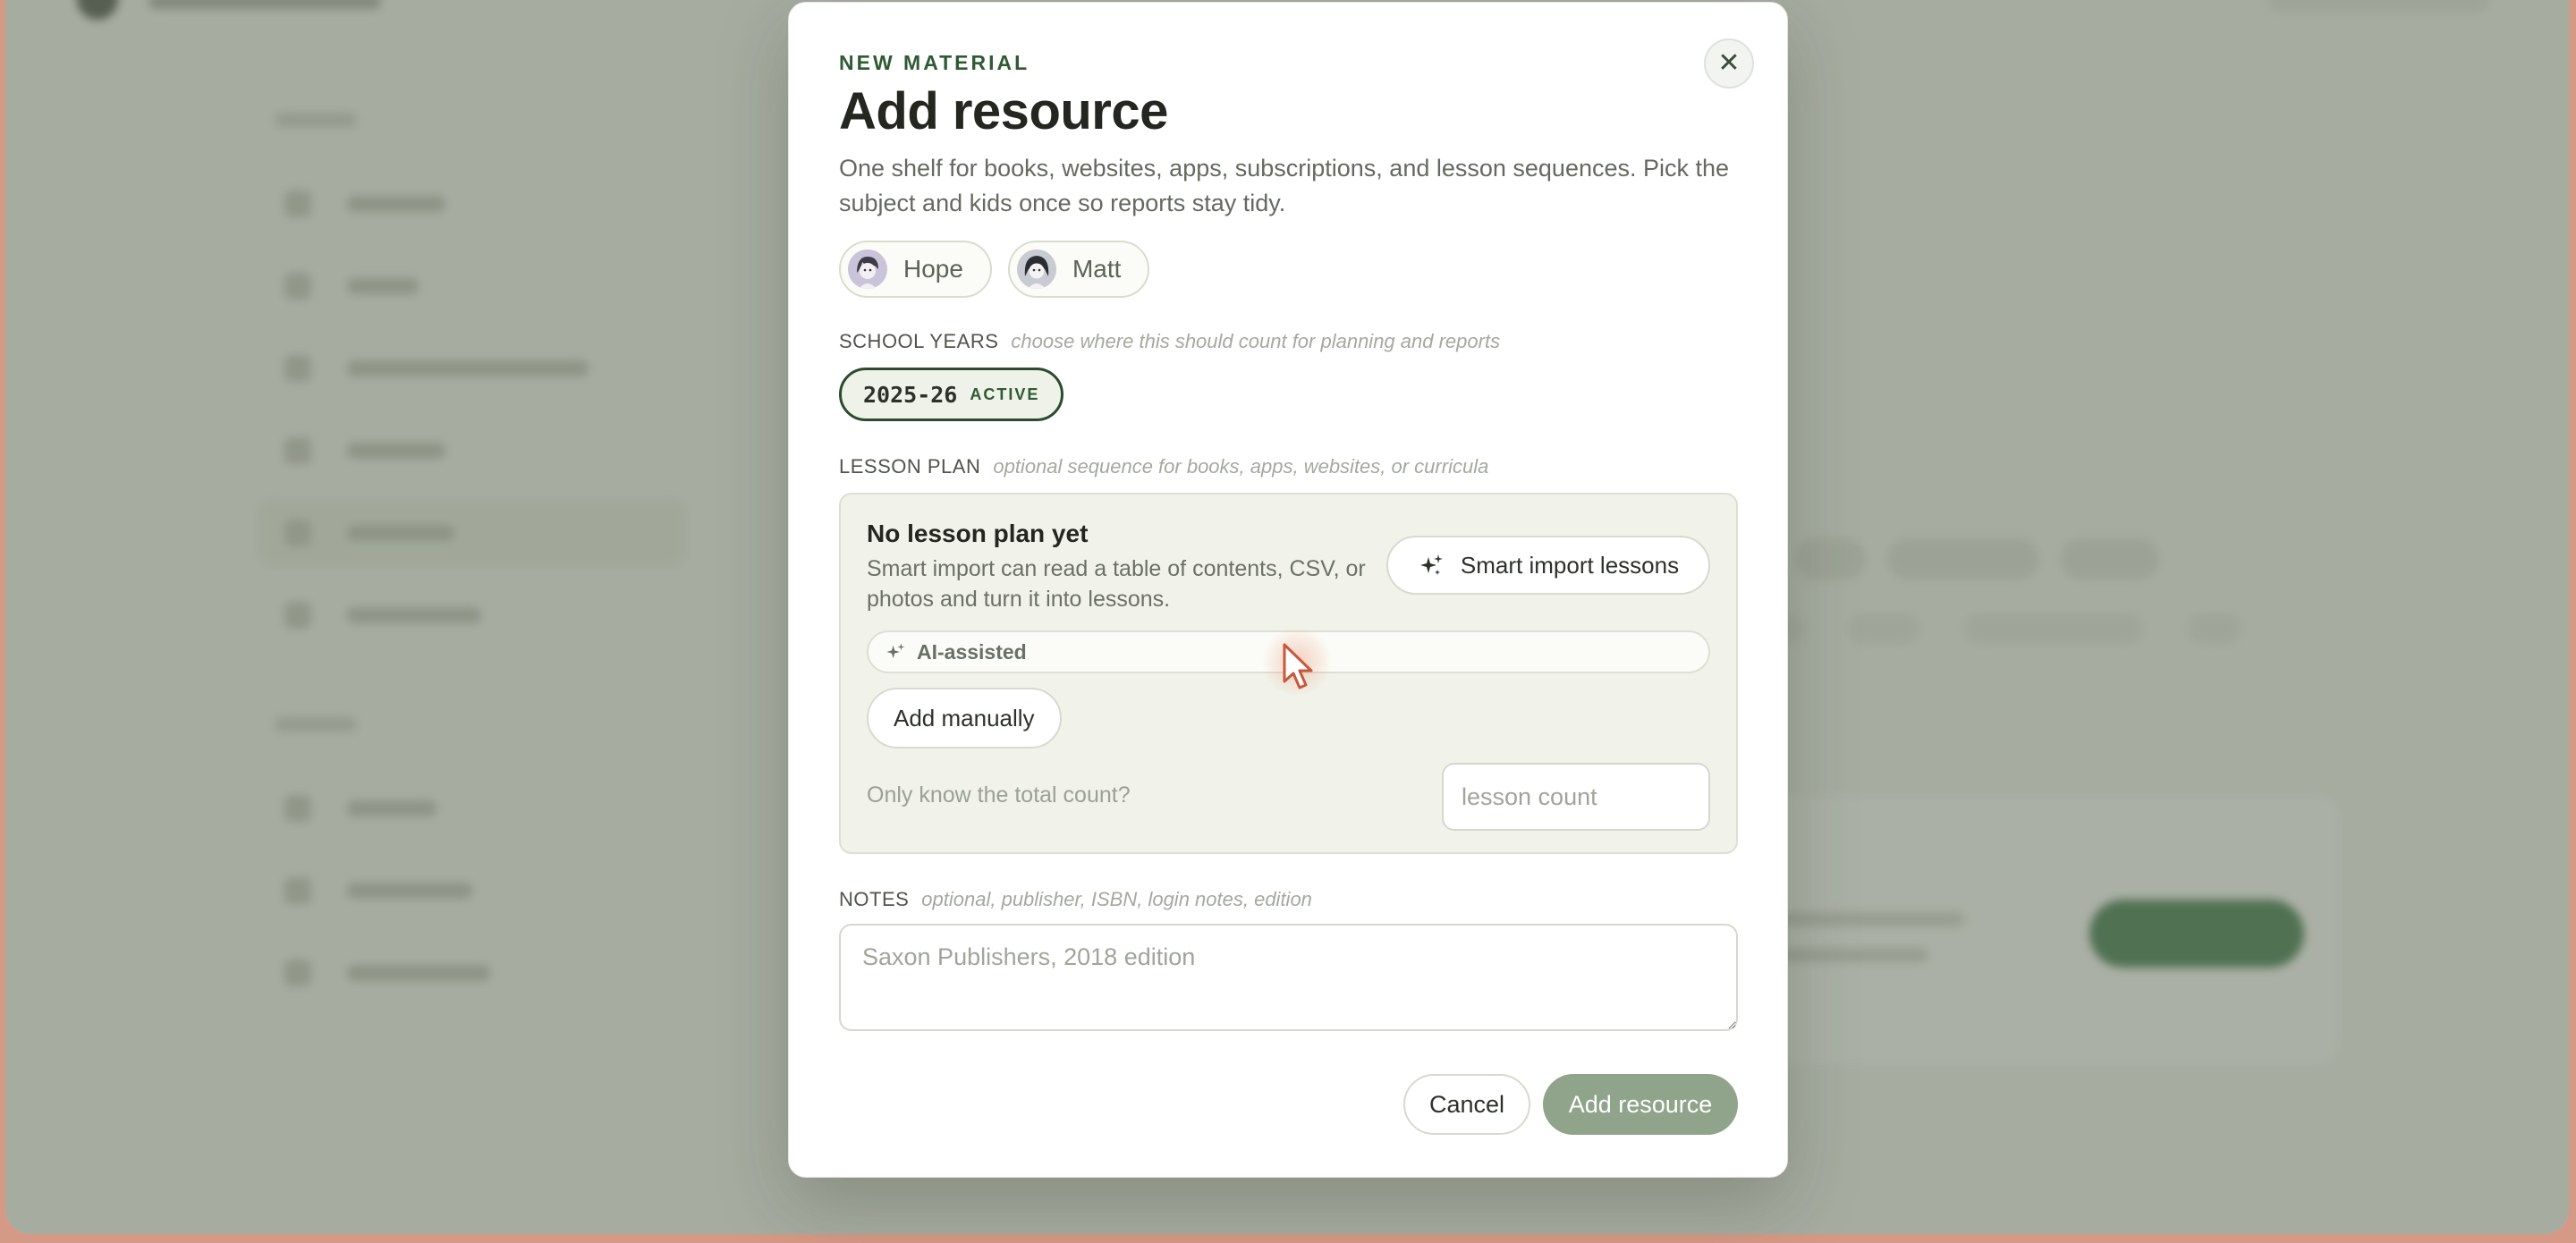  What do you see at coordinates (1576, 797) in the screenshot?
I see `lesson-count-input` at bounding box center [1576, 797].